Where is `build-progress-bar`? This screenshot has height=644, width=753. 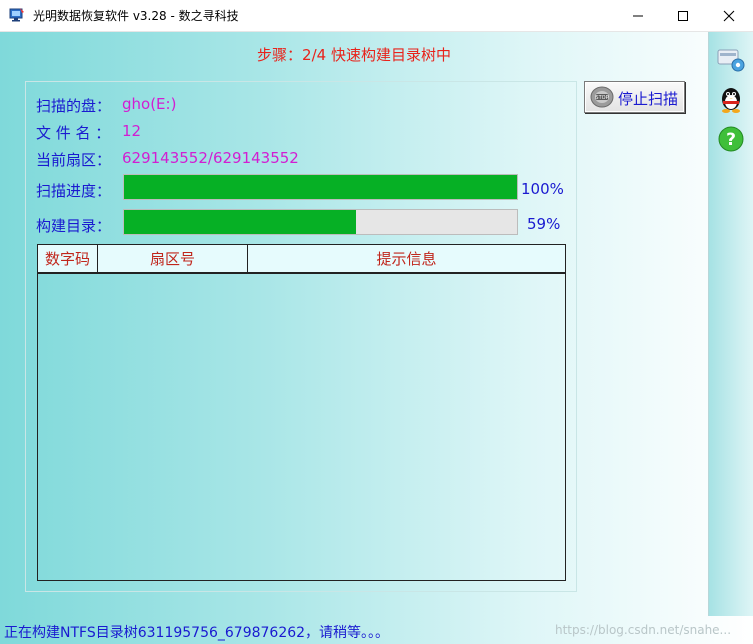 build-progress-bar is located at coordinates (320, 222).